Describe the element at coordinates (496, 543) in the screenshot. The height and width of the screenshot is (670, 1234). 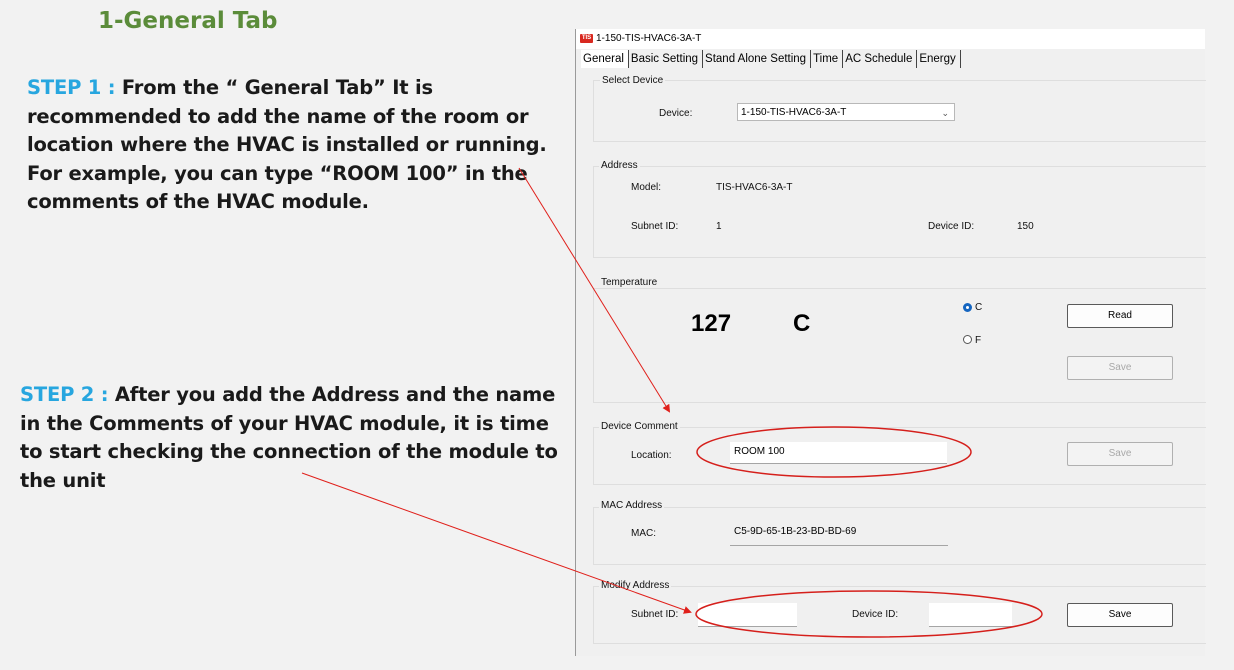
I see `arrow-step2-to-modify-address` at that location.